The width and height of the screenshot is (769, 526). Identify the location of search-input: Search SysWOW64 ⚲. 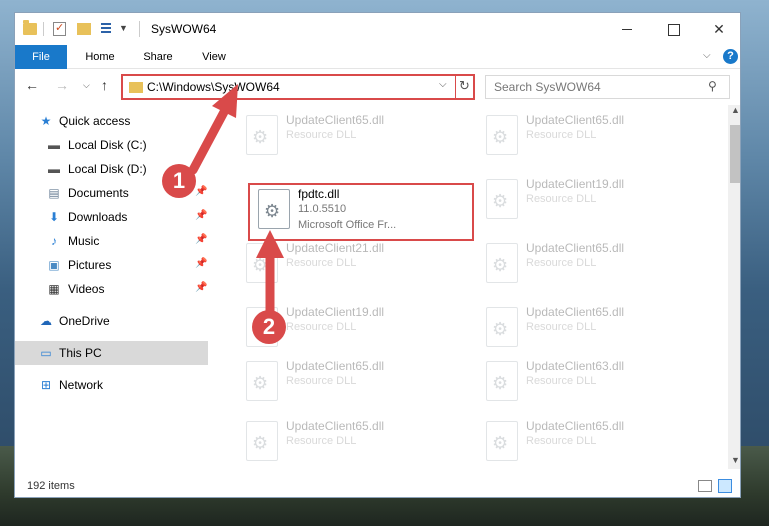
(607, 87).